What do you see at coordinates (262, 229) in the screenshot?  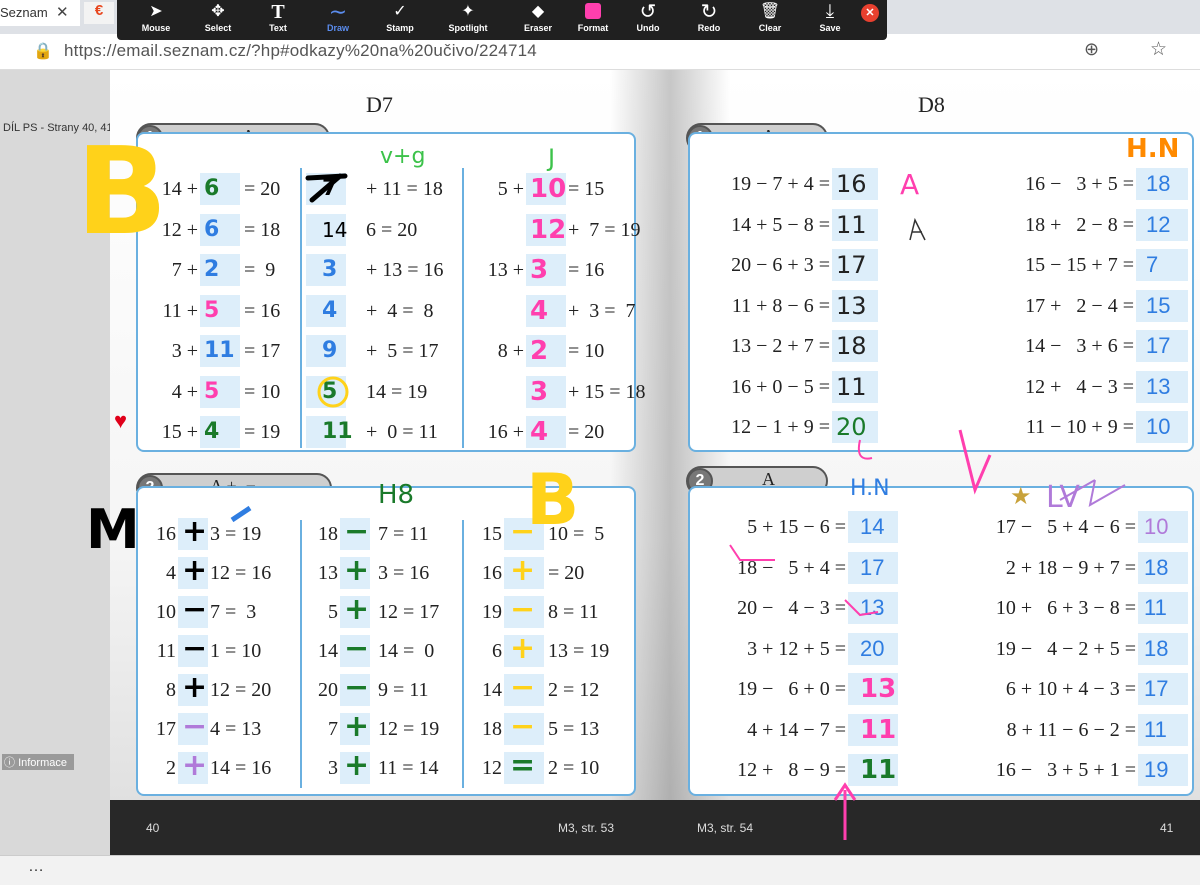 I see `equation-end: = 18` at bounding box center [262, 229].